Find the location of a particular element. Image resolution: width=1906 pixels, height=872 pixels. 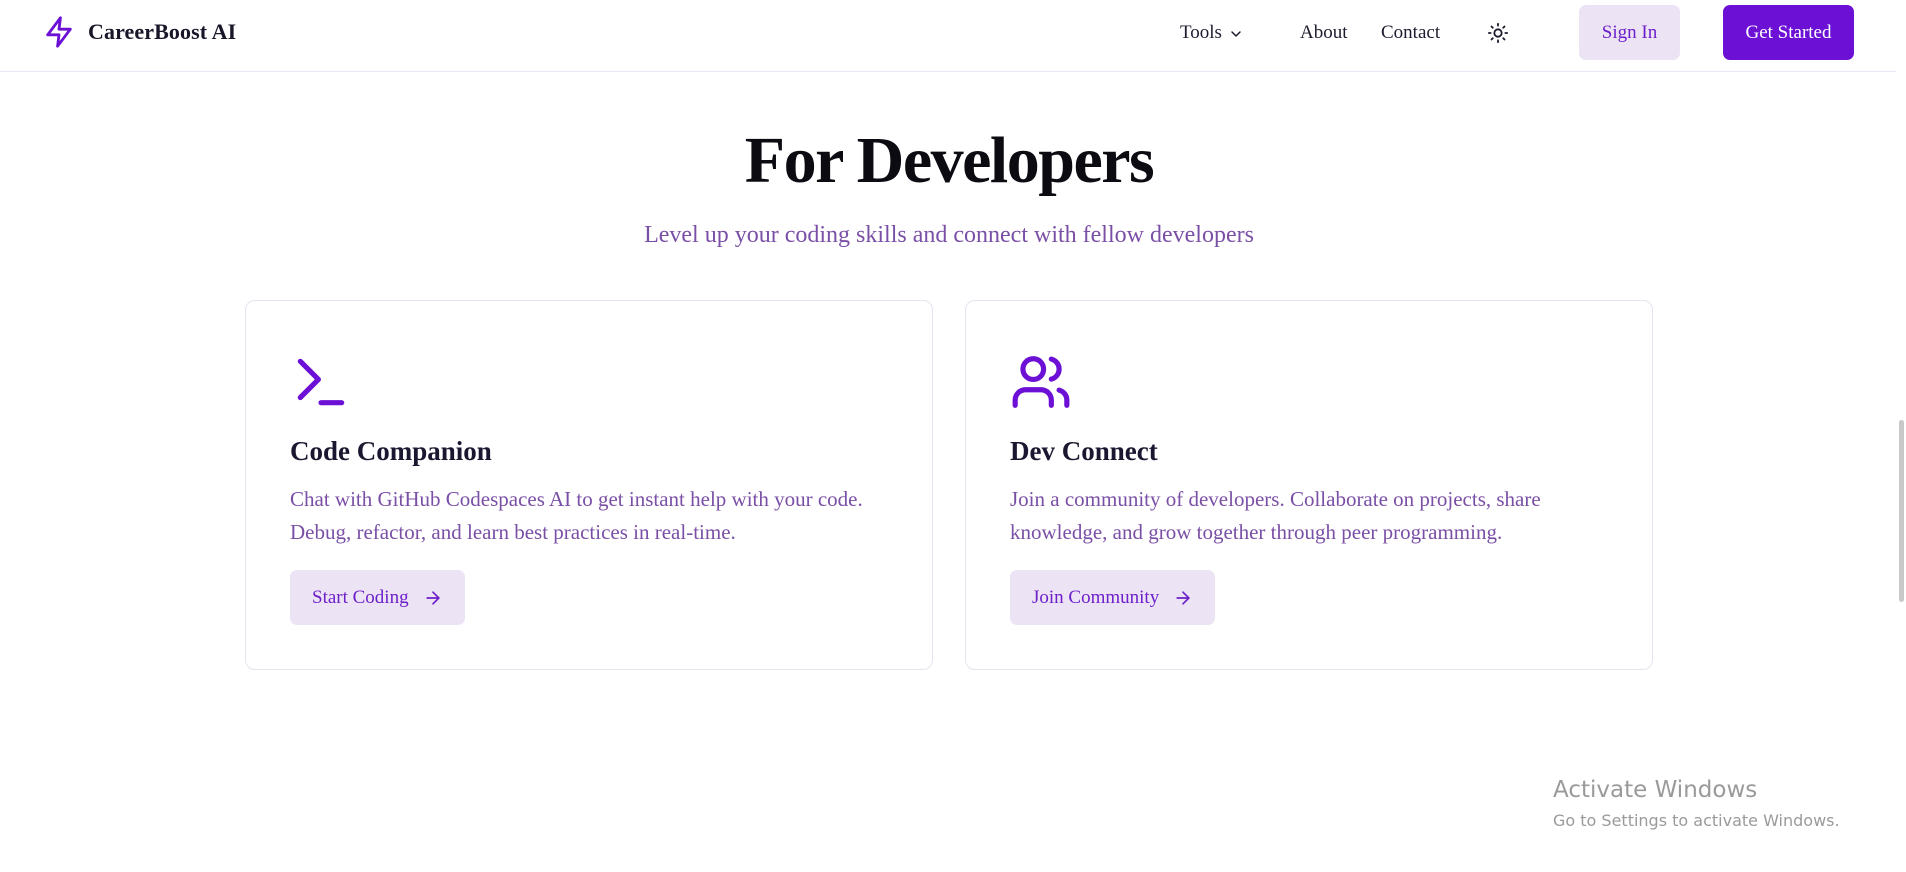

theme-toggle-button is located at coordinates (1498, 33).